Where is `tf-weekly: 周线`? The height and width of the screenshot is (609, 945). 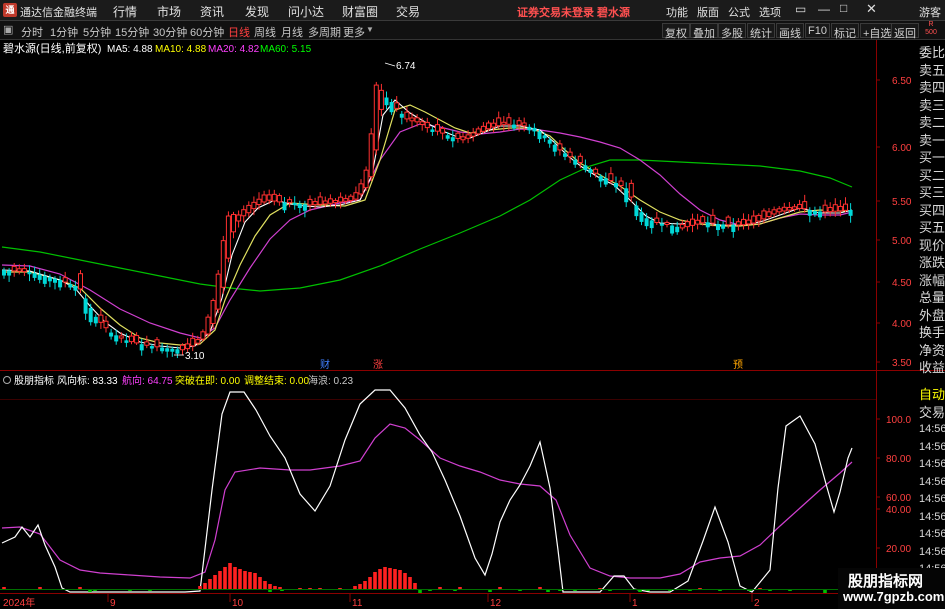 tf-weekly: 周线 is located at coordinates (265, 32).